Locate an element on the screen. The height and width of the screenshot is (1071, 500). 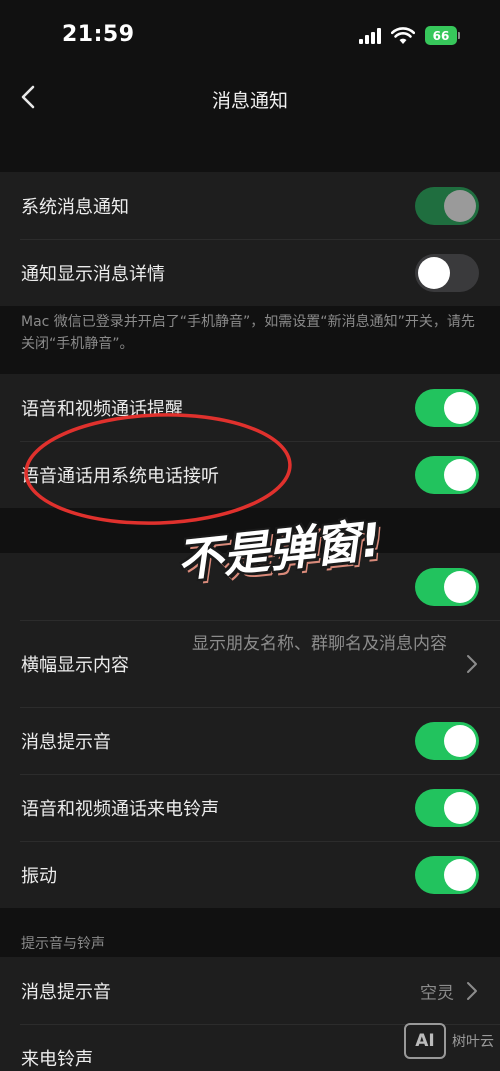
row-label: 系统消息通知 is located at coordinates (75, 207).